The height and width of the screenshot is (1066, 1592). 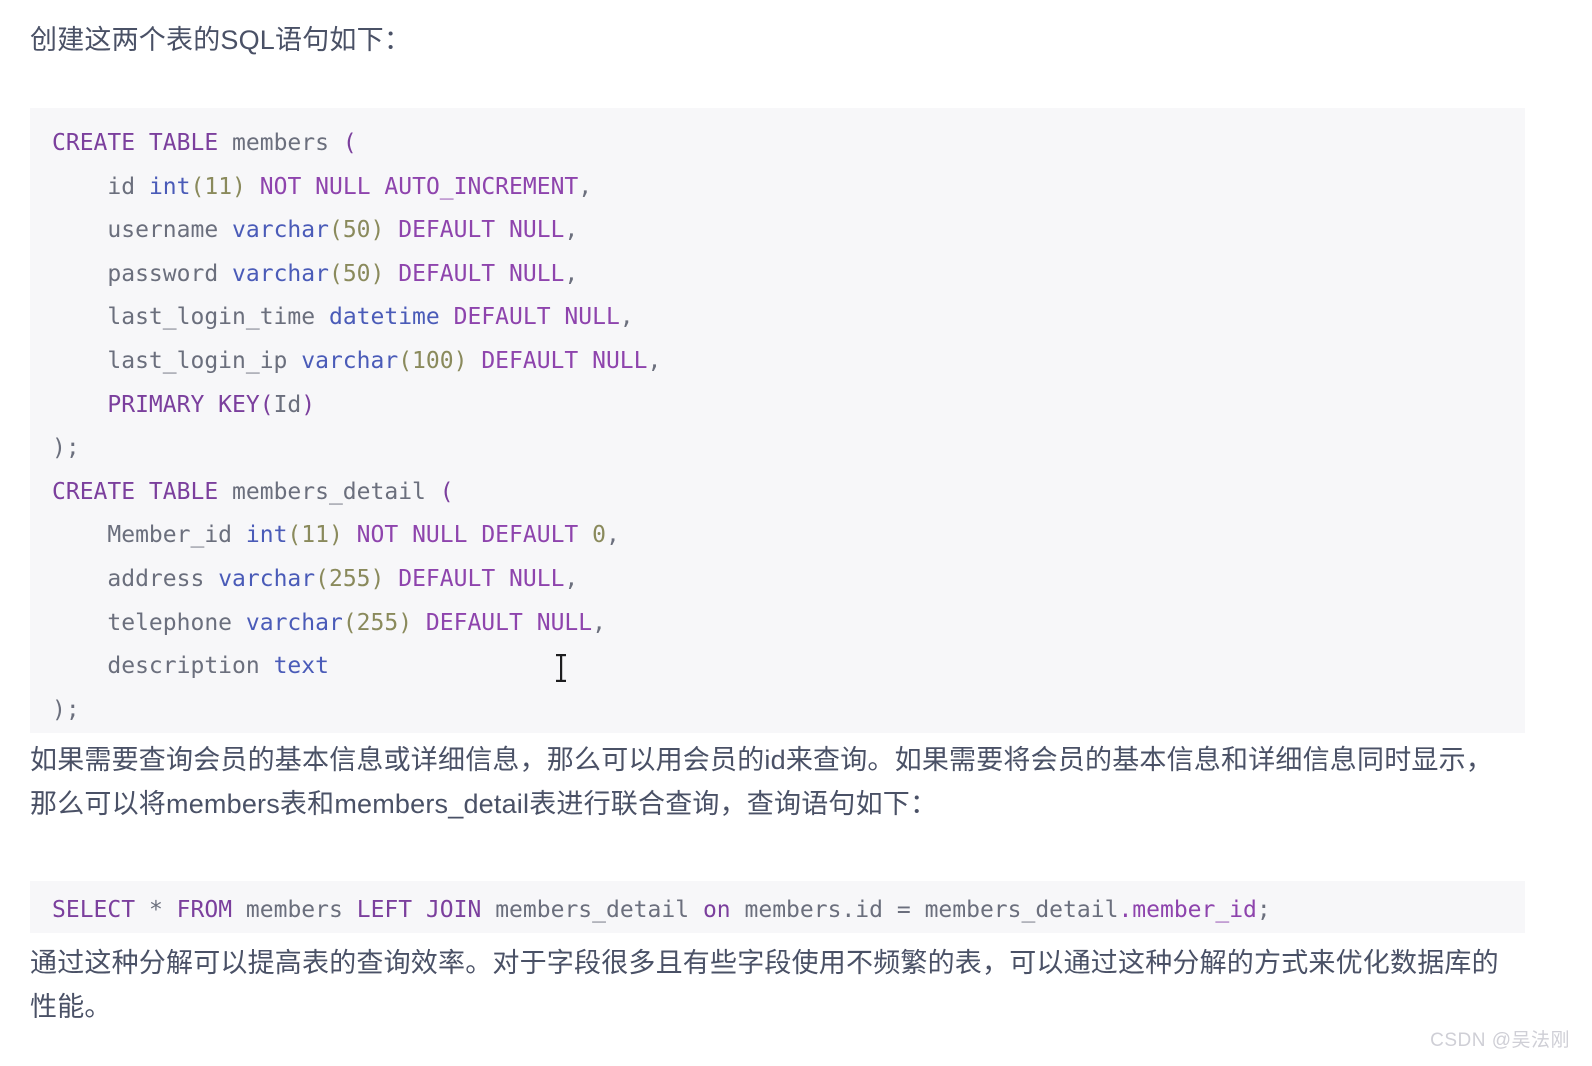 What do you see at coordinates (788, 493) in the screenshot?
I see `code-line: CREATE TABLE members_detail (` at bounding box center [788, 493].